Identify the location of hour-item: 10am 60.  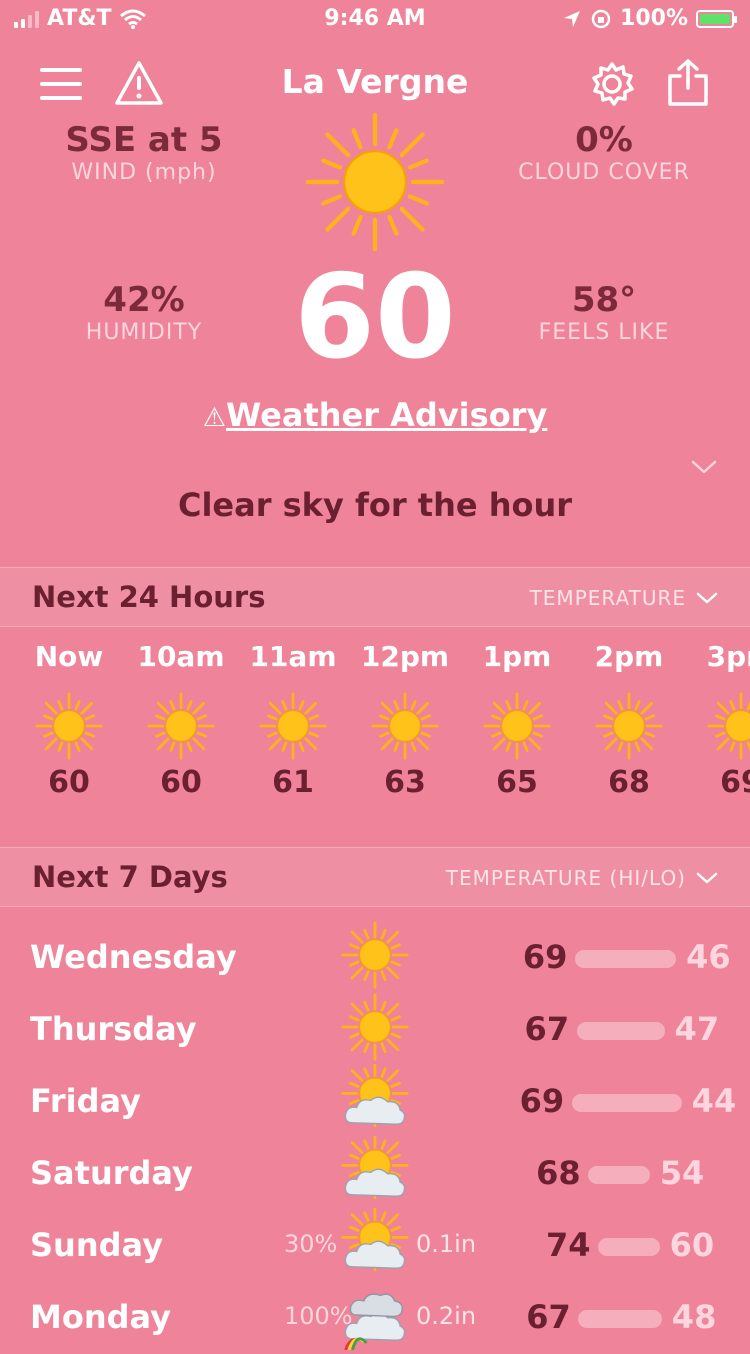
(181, 720).